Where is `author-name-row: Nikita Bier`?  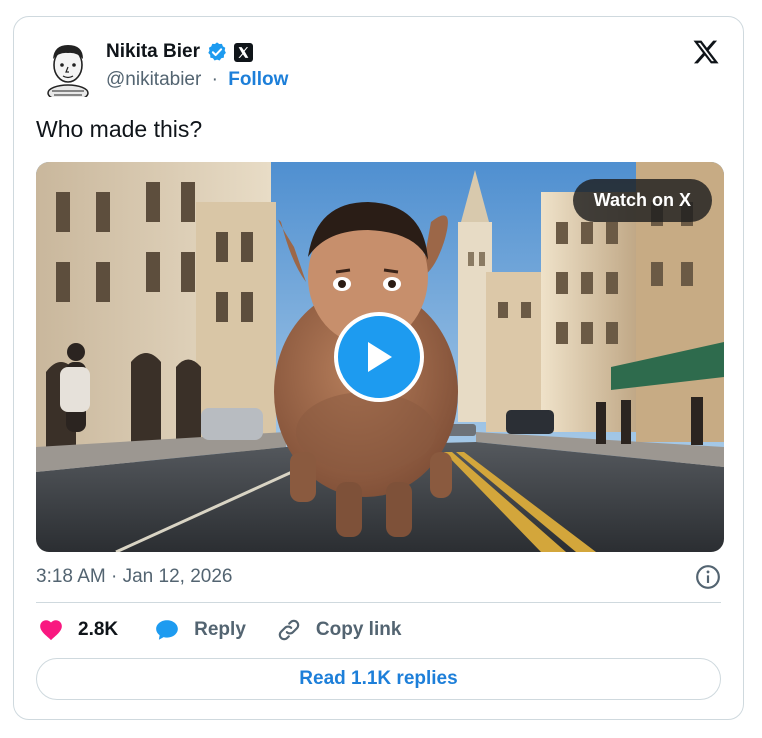
author-name-row: Nikita Bier is located at coordinates (179, 52).